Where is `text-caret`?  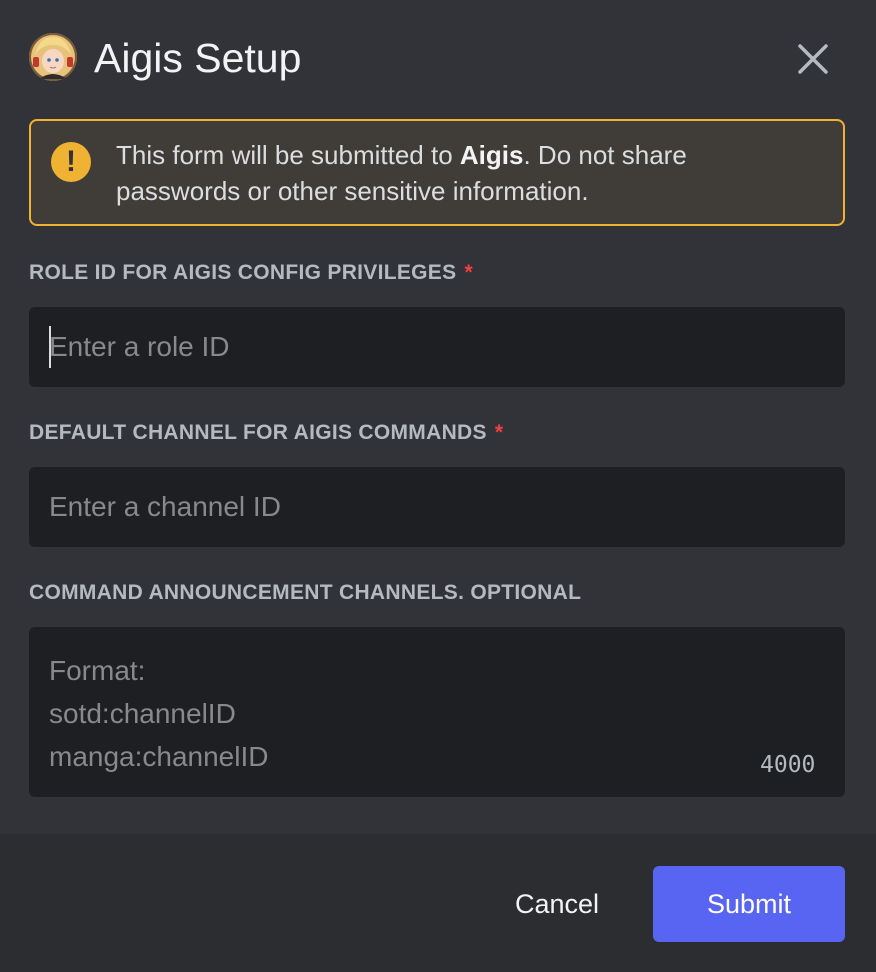
text-caret is located at coordinates (50, 347).